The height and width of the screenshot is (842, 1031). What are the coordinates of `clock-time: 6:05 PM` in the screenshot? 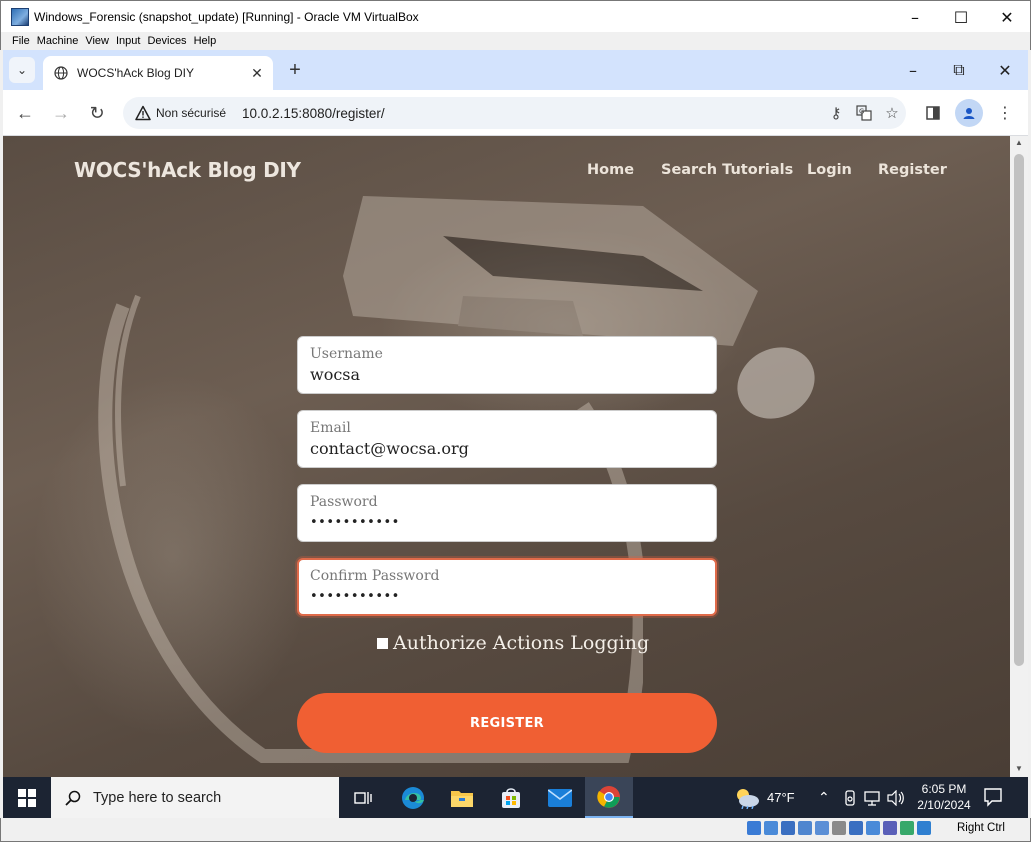 It's located at (944, 789).